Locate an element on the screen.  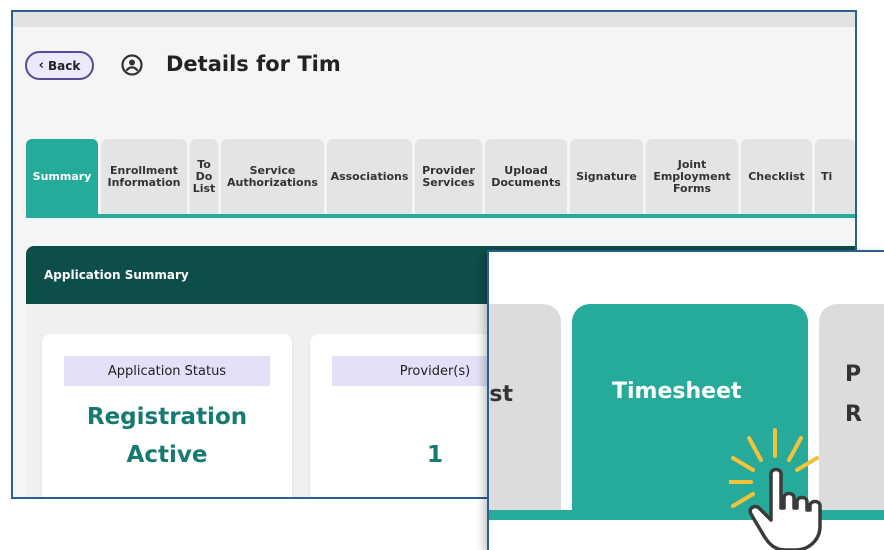
top-bar is located at coordinates (434, 19).